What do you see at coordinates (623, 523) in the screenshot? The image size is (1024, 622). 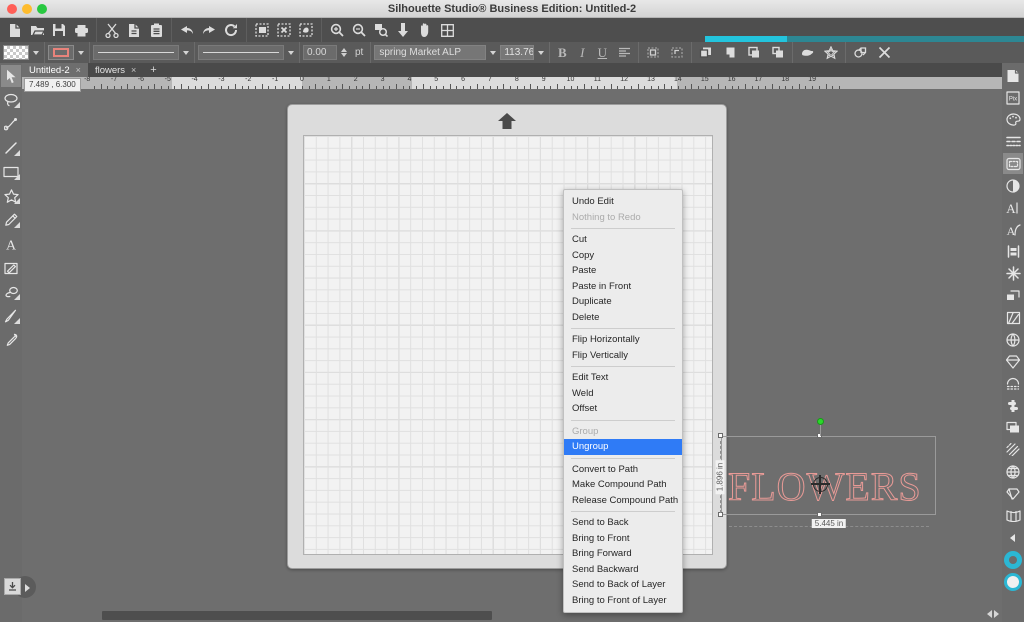 I see `context-menu-item-send-to-back: Send to Back` at bounding box center [623, 523].